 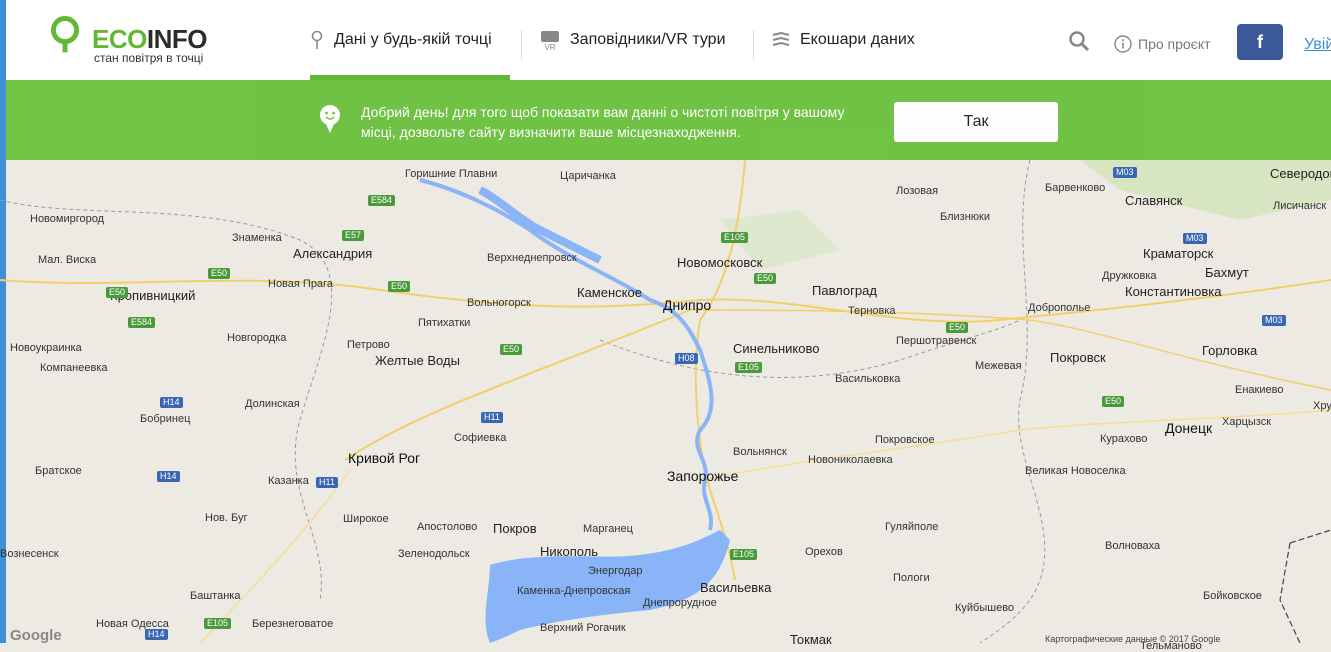 I want to click on map-place-label: Бойковское, so click(x=1232, y=596).